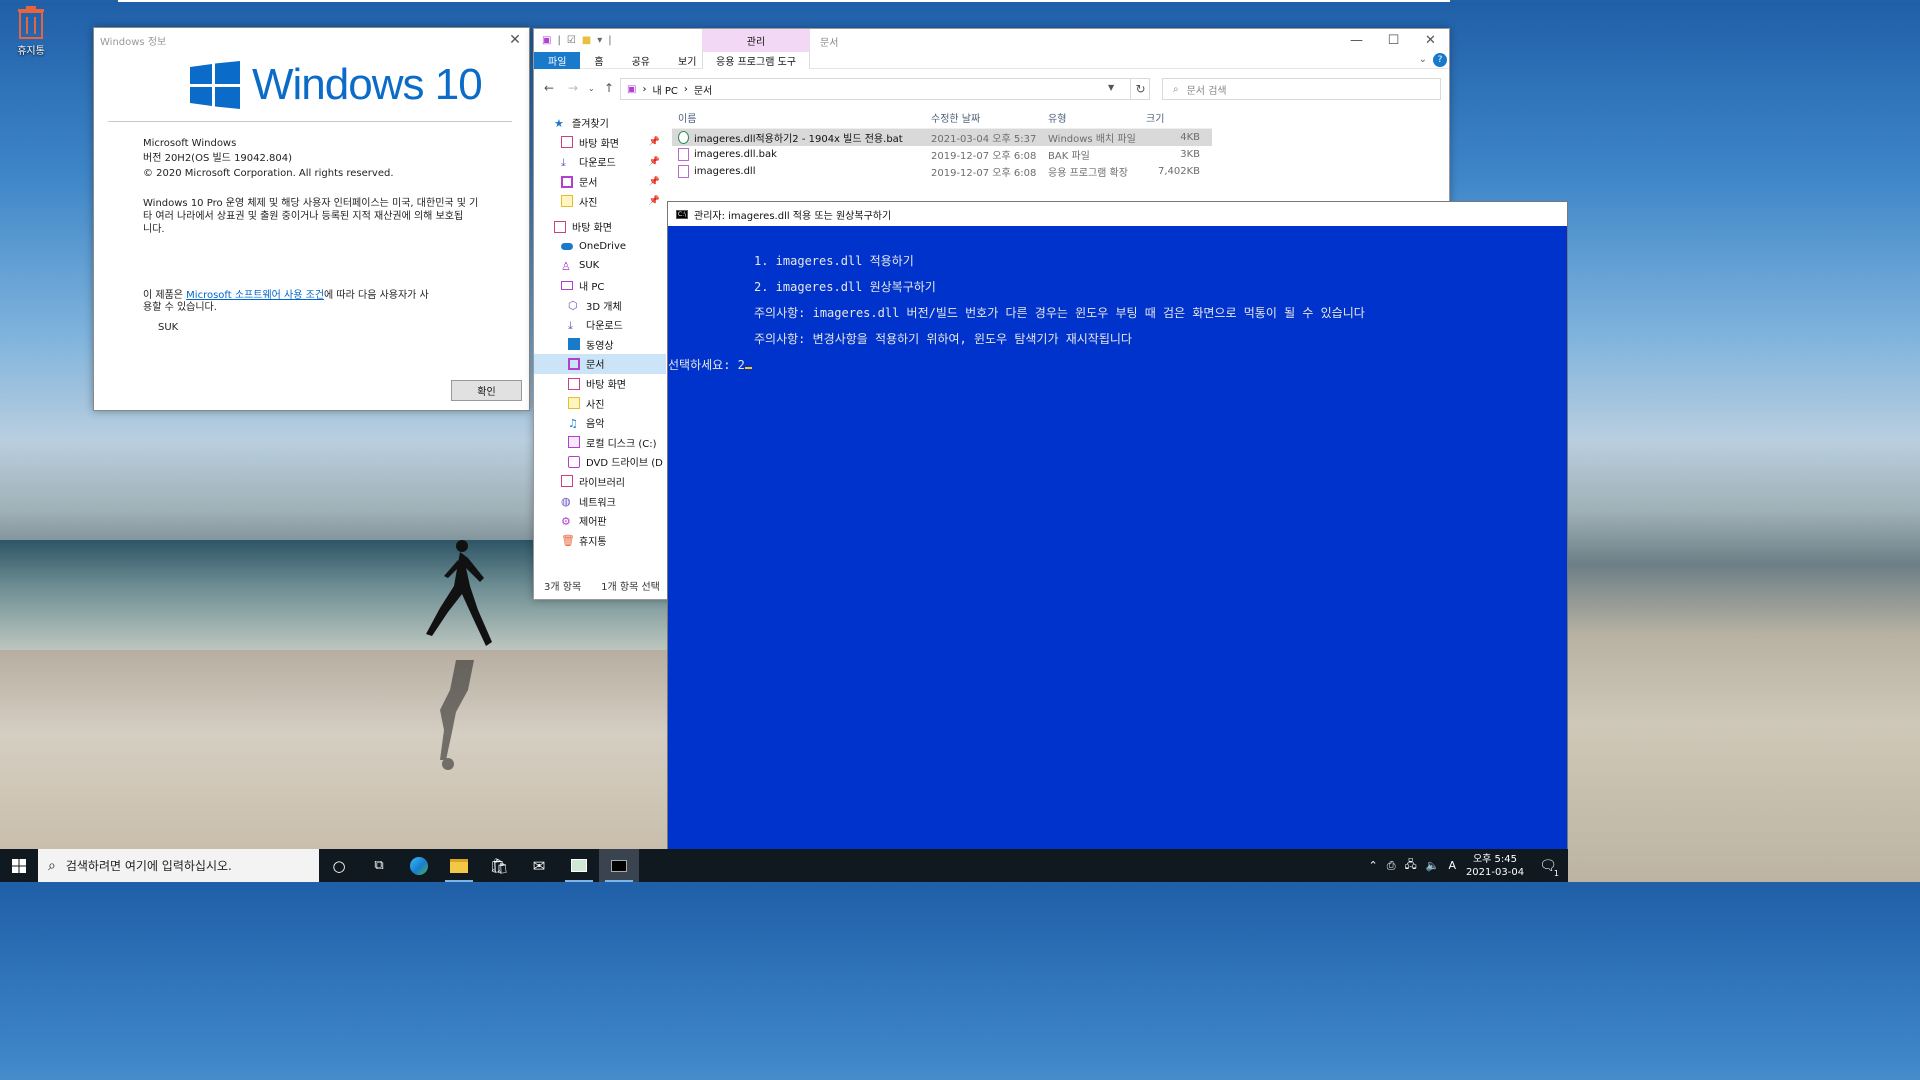 The width and height of the screenshot is (1920, 1080). What do you see at coordinates (600, 162) in the screenshot?
I see `nav-qa-downloads: ⤓ 다운로드 📌` at bounding box center [600, 162].